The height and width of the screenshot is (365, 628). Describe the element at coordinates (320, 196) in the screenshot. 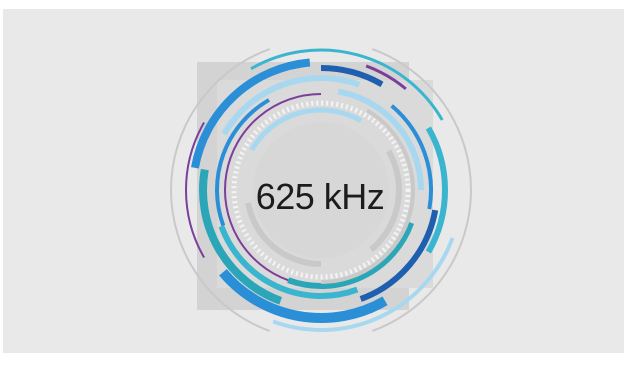

I see `frequency-readout: 625 kHz` at that location.